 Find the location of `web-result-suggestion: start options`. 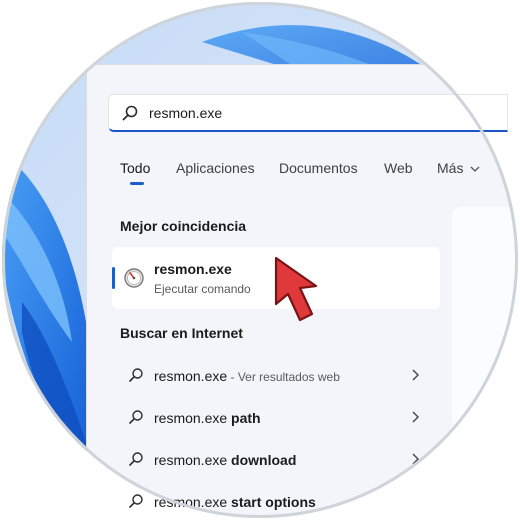

web-result-suggestion: start options is located at coordinates (273, 502).